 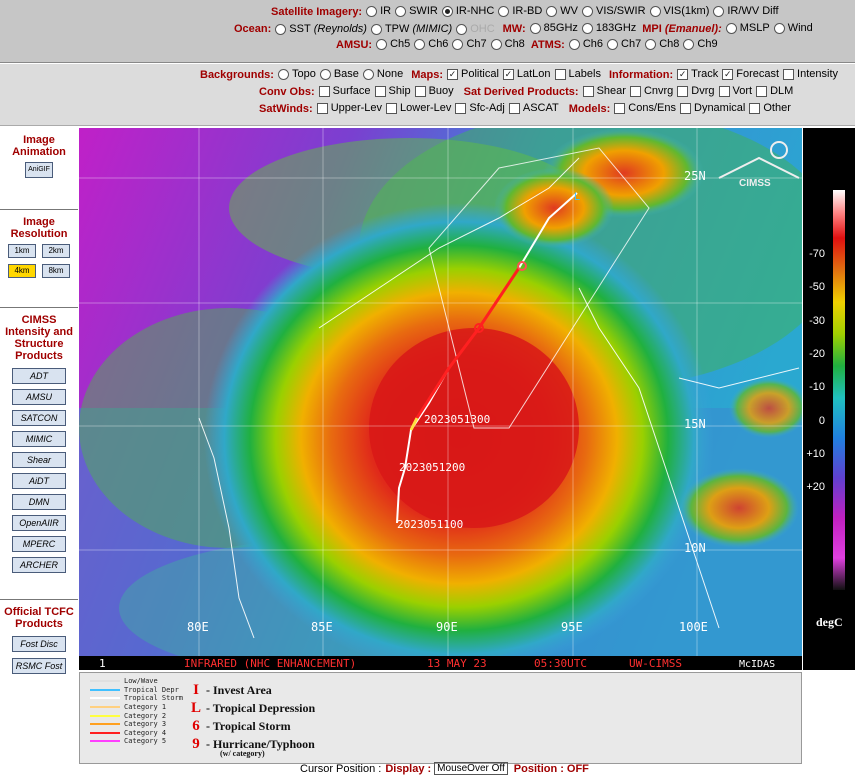 I want to click on checkbox-dynamical: Dynamical, so click(x=712, y=108).